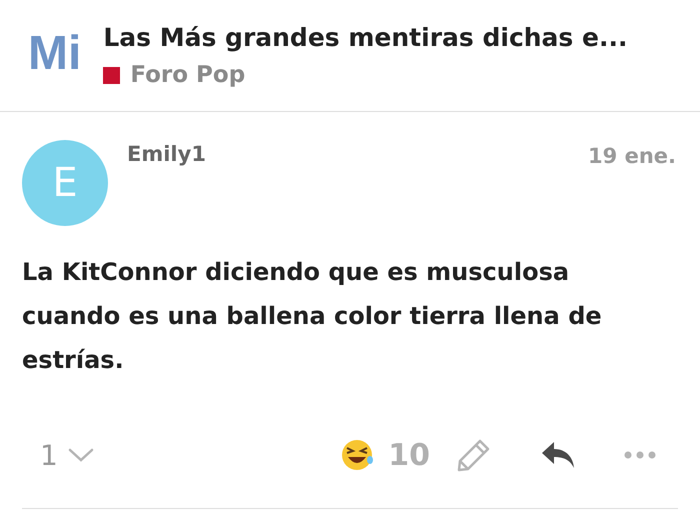 This screenshot has height=524, width=700. I want to click on reaction-button: 10, so click(385, 455).